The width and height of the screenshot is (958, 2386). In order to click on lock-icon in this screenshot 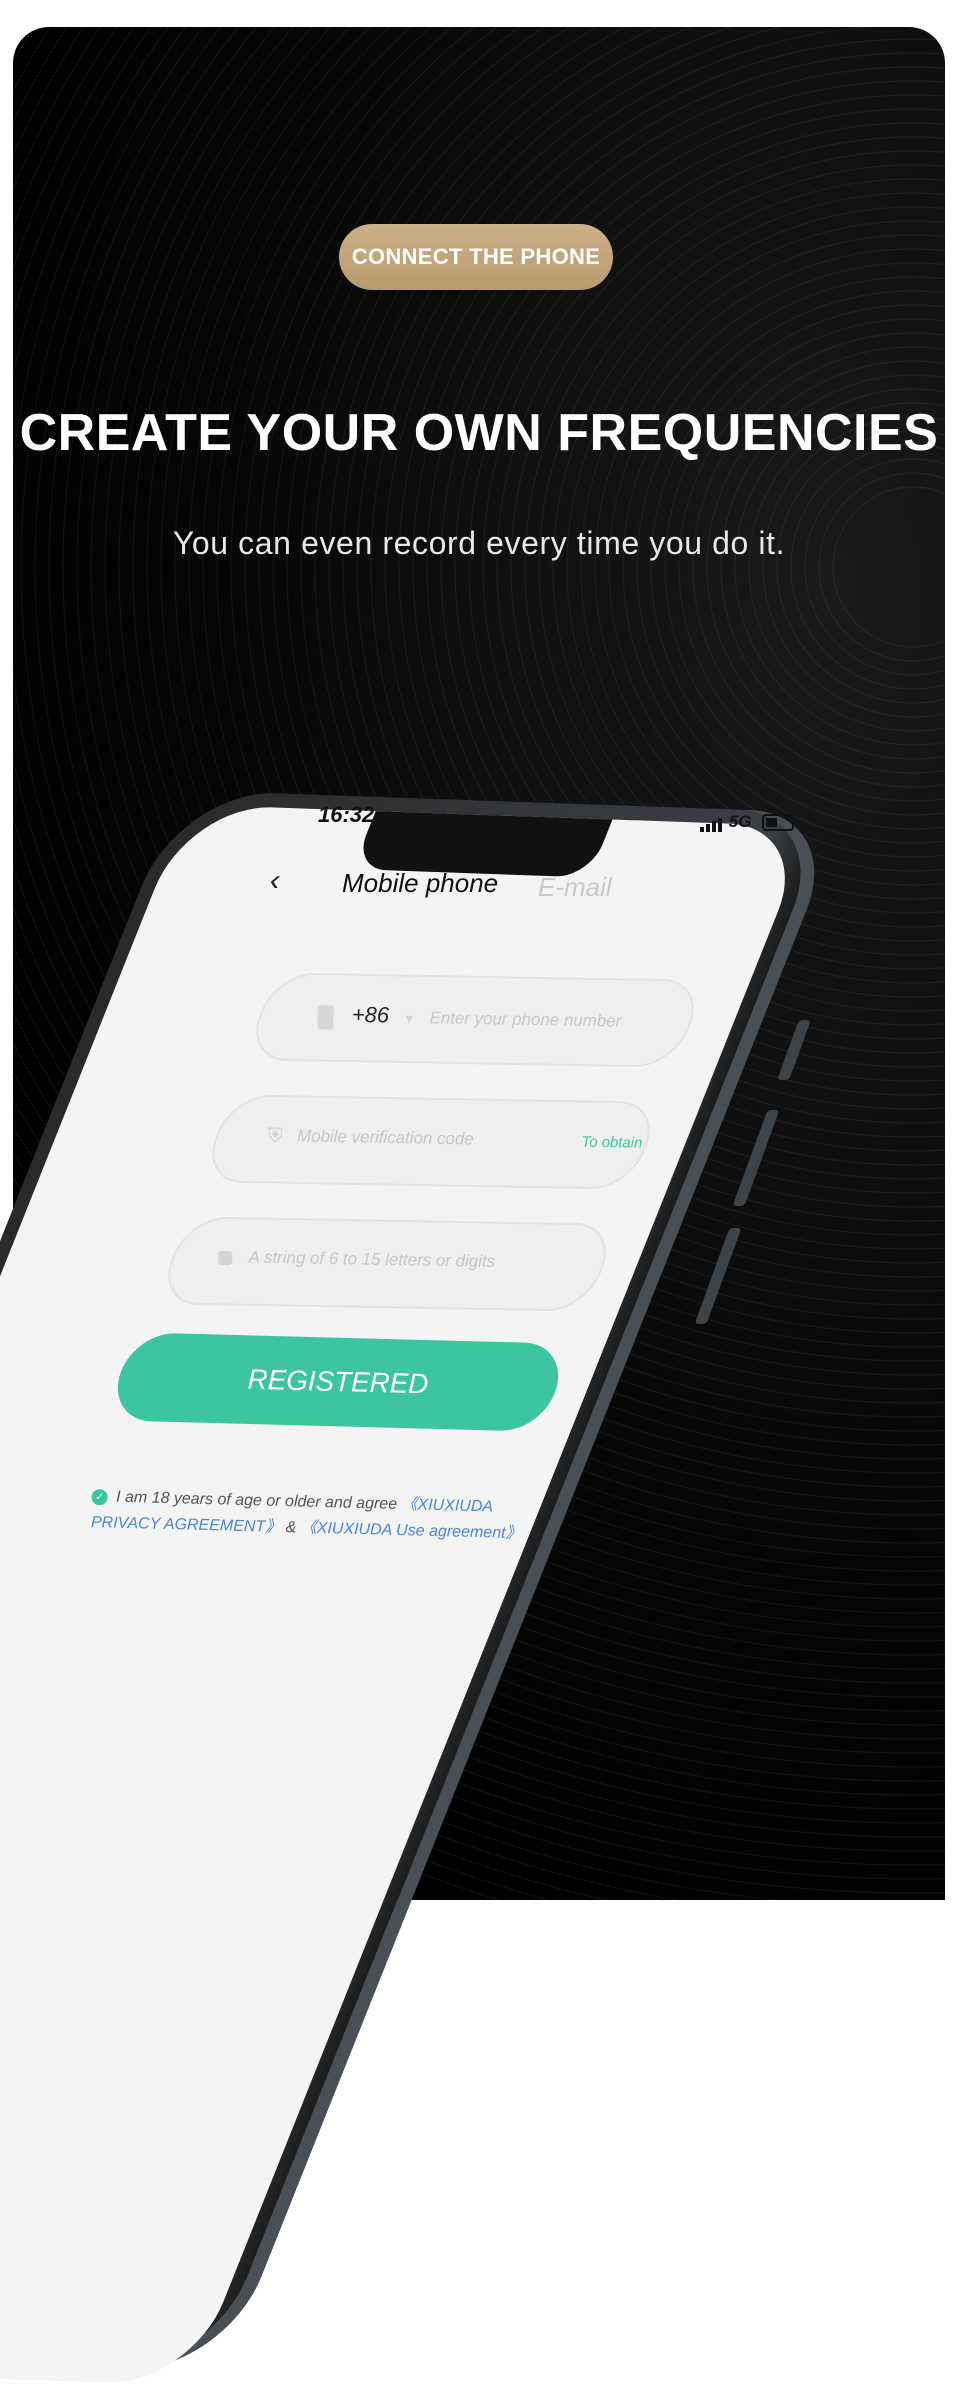, I will do `click(225, 1258)`.